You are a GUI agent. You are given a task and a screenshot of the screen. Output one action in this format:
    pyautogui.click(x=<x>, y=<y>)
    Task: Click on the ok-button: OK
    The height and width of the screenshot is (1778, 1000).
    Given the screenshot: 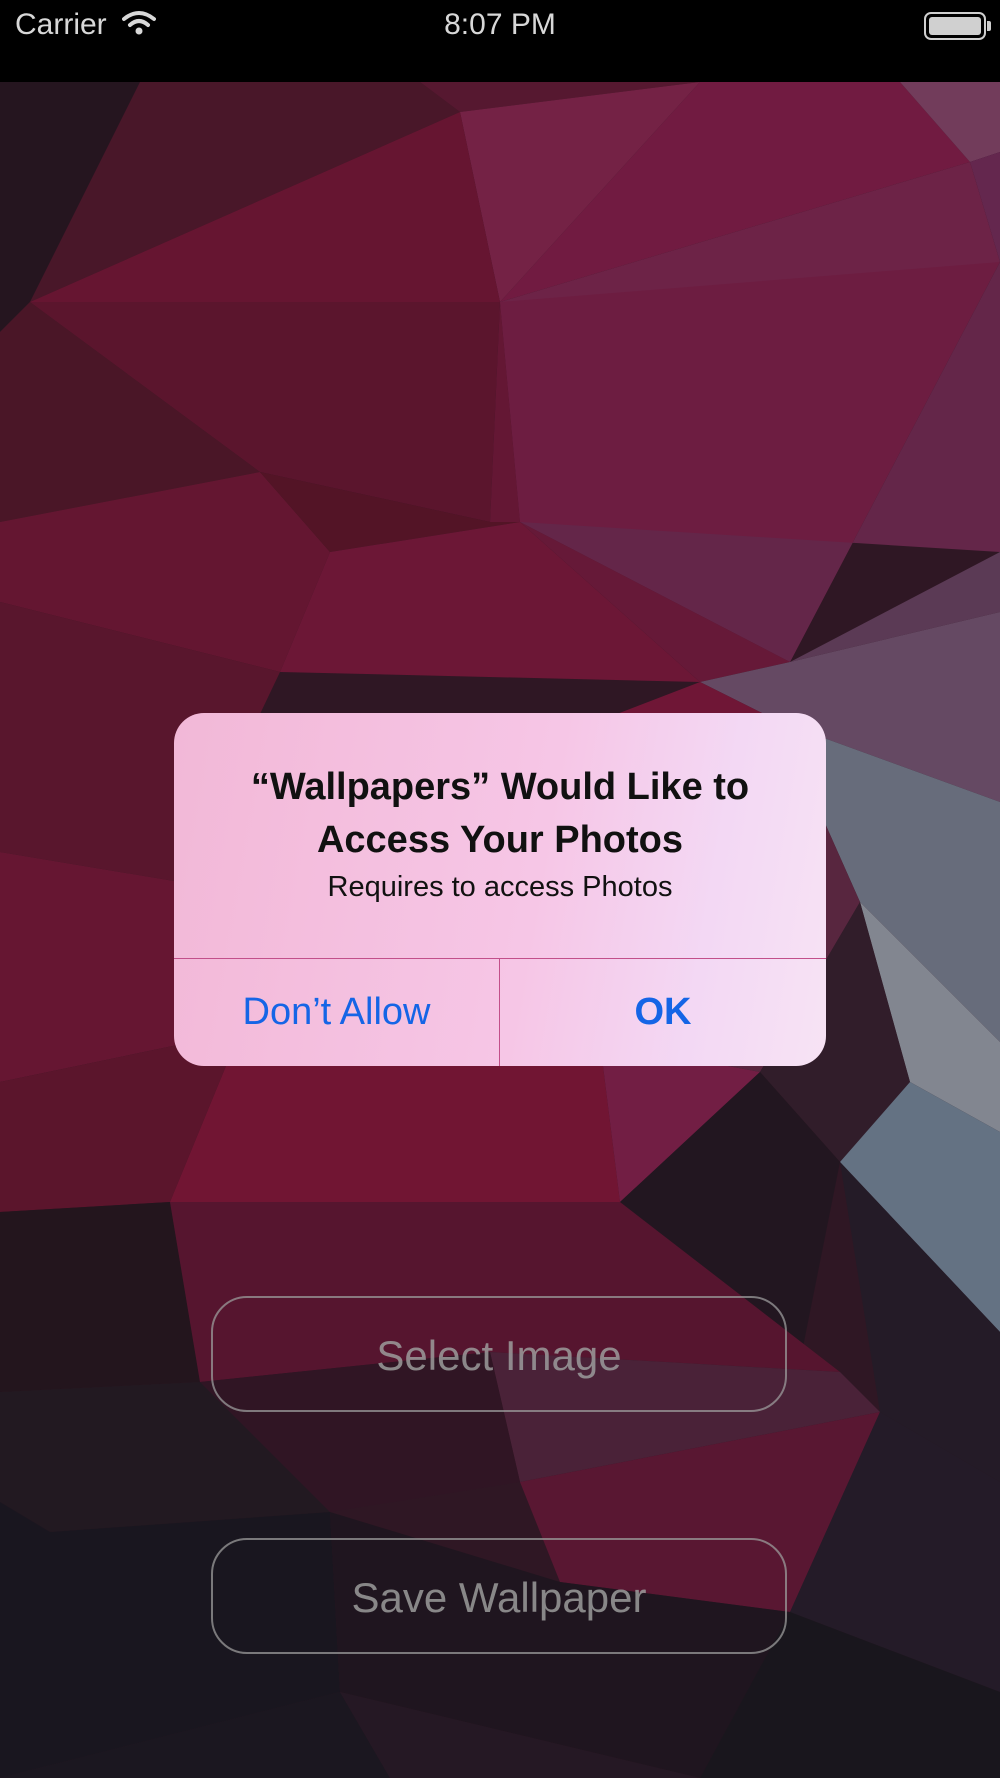 What is the action you would take?
    pyautogui.click(x=663, y=1012)
    